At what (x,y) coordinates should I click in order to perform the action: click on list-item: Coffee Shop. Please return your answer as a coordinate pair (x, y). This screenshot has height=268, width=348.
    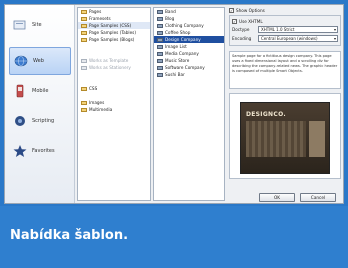
    Looking at the image, I should click on (189, 32).